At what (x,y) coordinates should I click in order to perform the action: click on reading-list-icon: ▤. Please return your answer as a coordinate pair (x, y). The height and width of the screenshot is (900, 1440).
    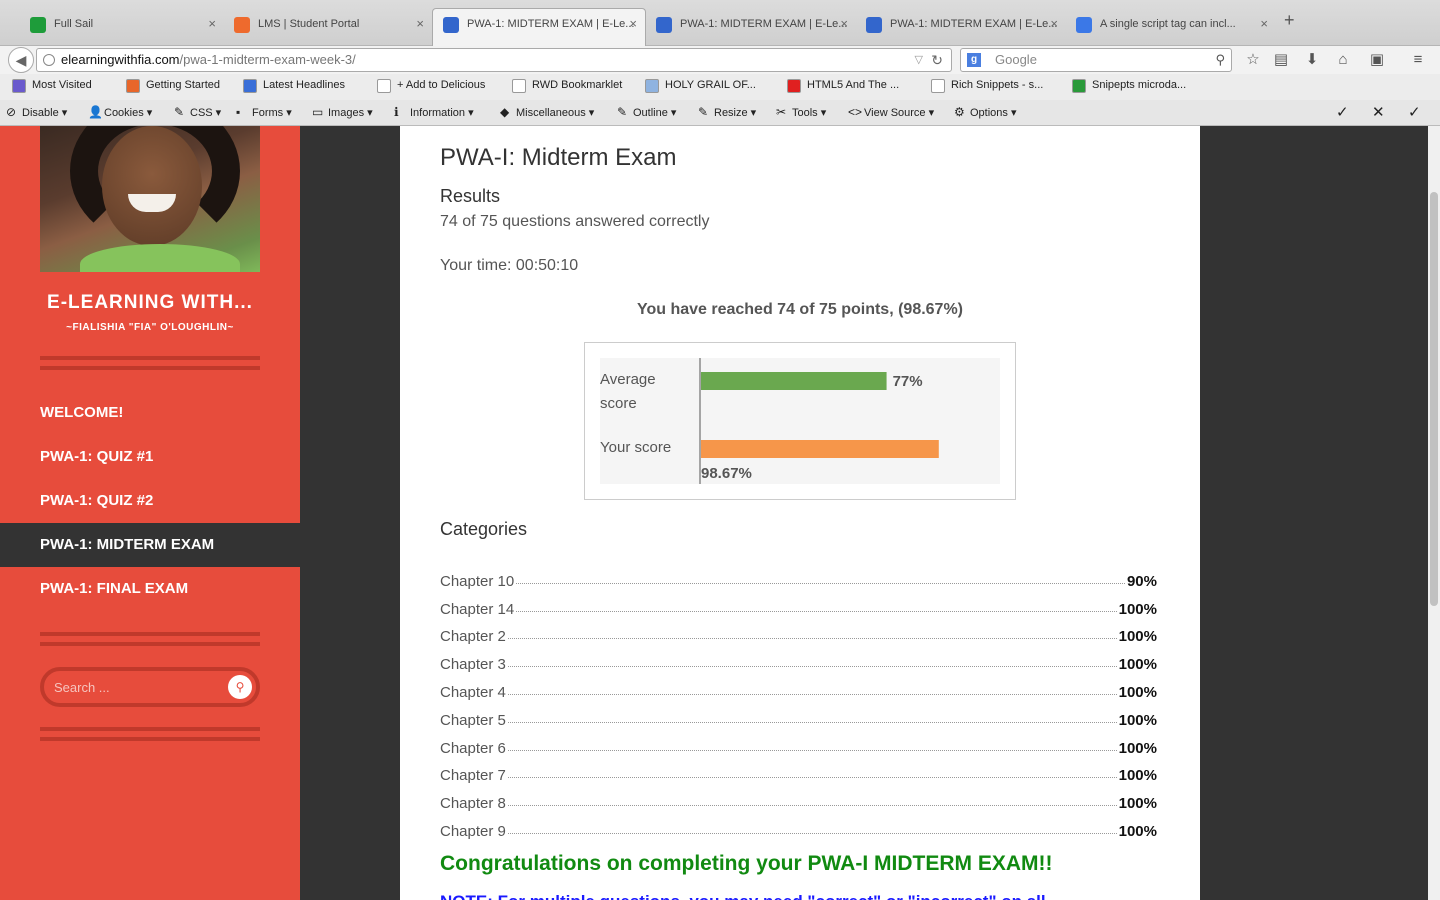
    Looking at the image, I should click on (1281, 60).